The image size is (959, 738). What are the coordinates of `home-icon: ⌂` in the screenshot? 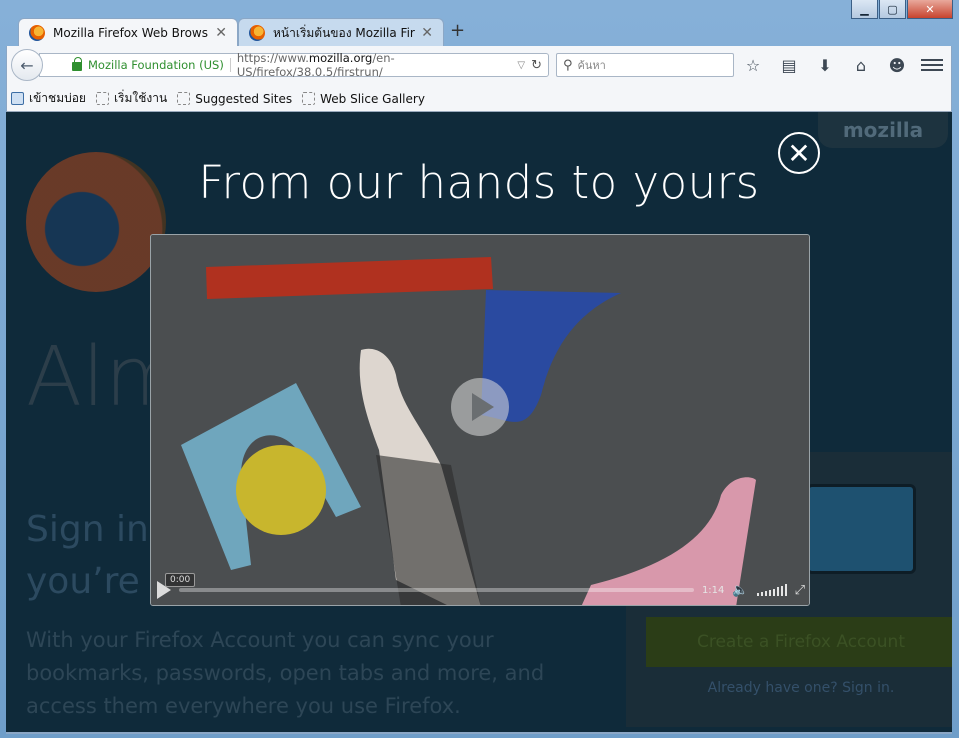 It's located at (861, 65).